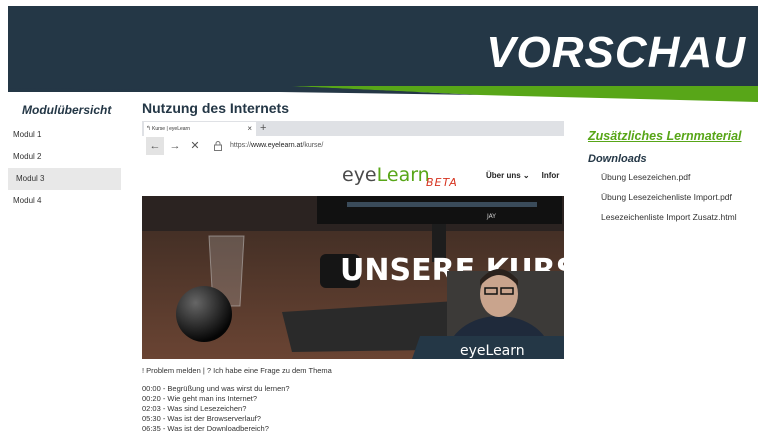 The width and height of the screenshot is (758, 435). I want to click on chapter-item: 02:03 - Was sind Lesezeichen?, so click(216, 409).